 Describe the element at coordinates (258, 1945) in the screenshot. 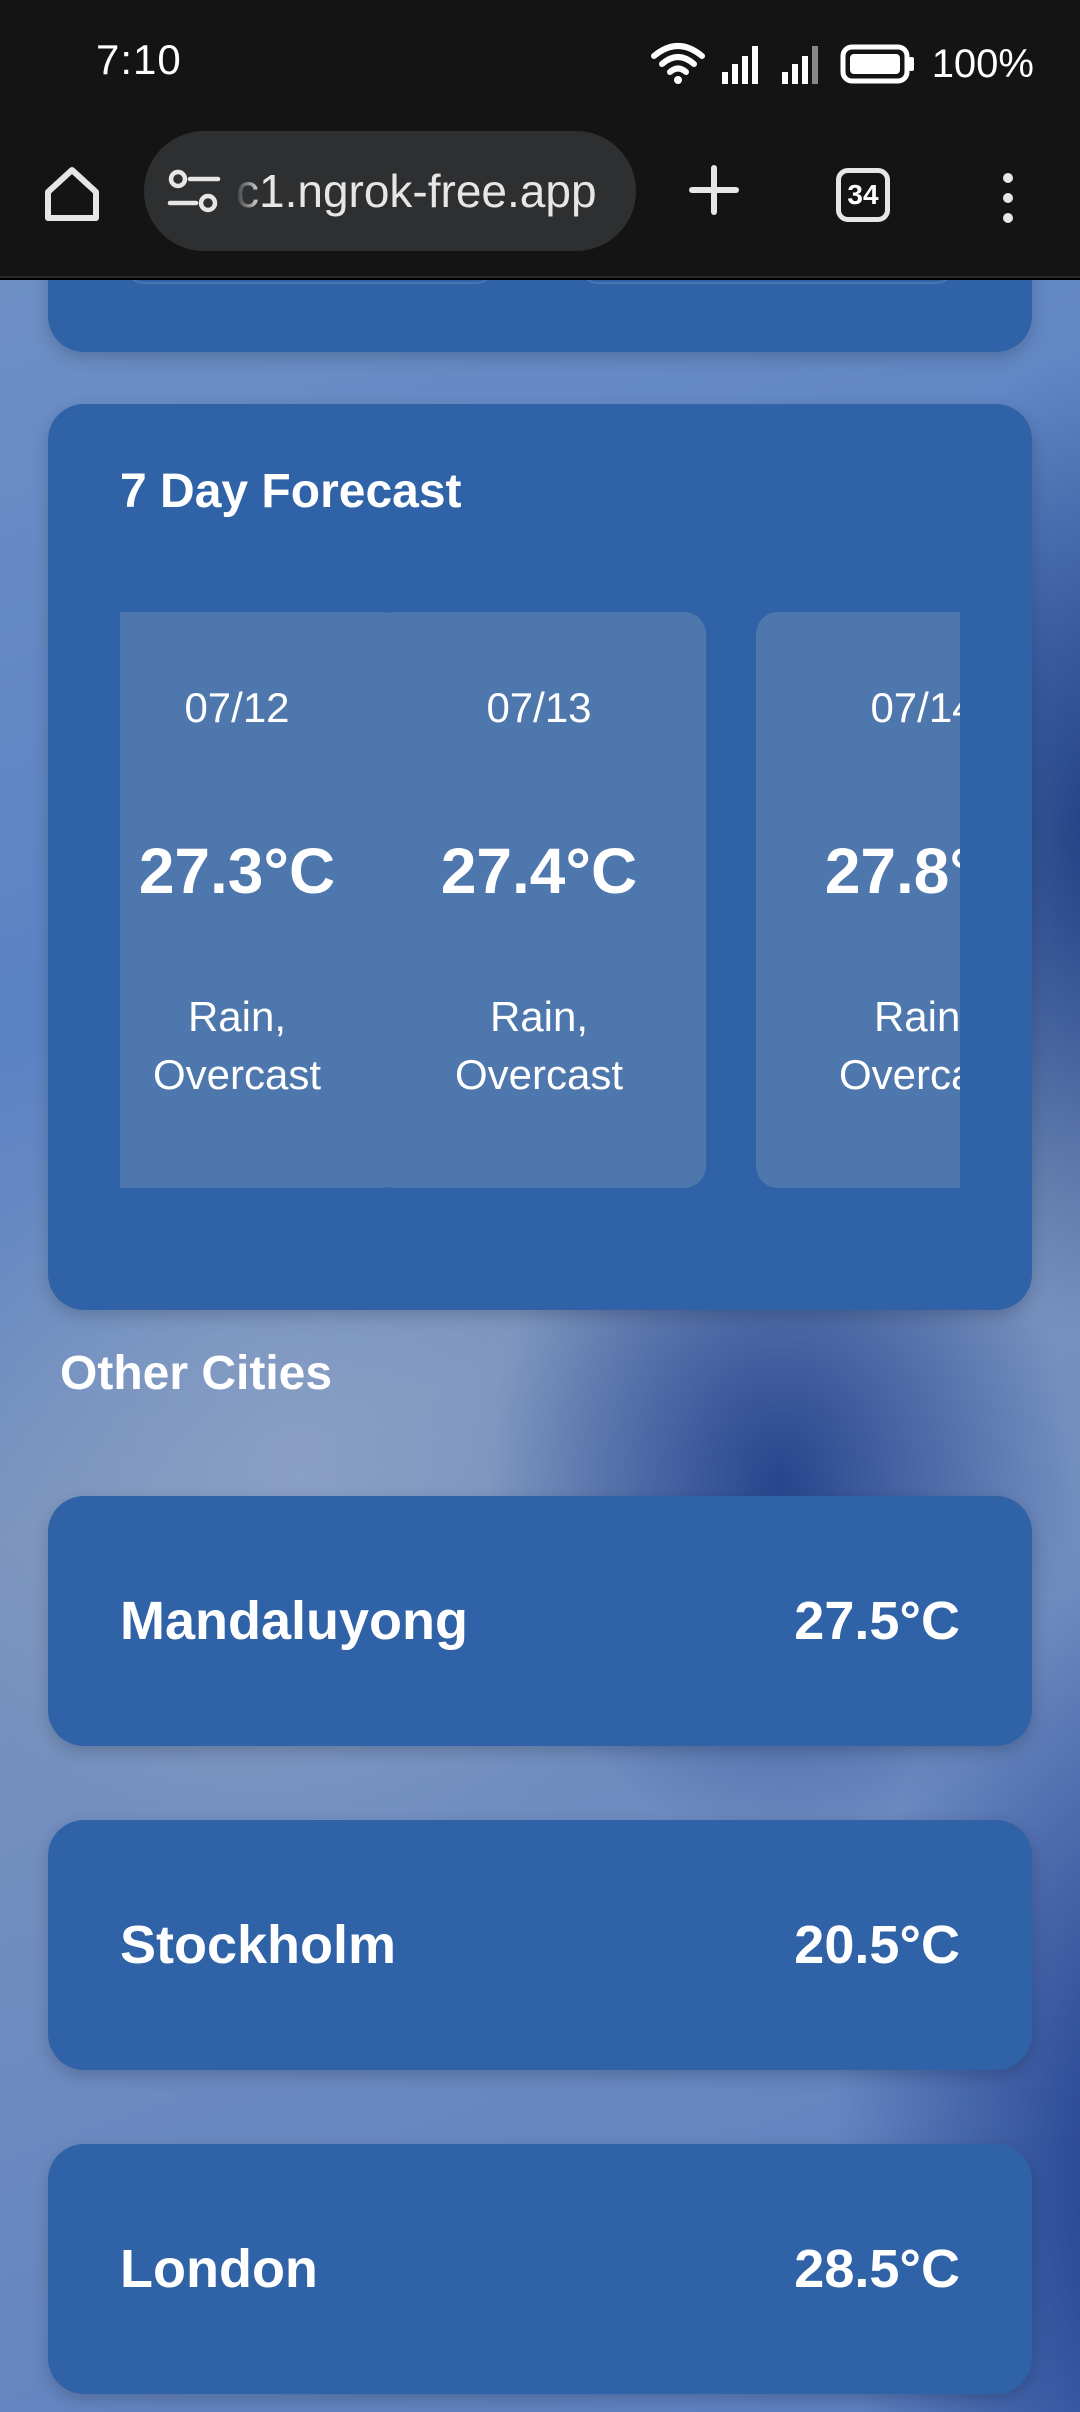

I see `city-name: Stockholm` at that location.